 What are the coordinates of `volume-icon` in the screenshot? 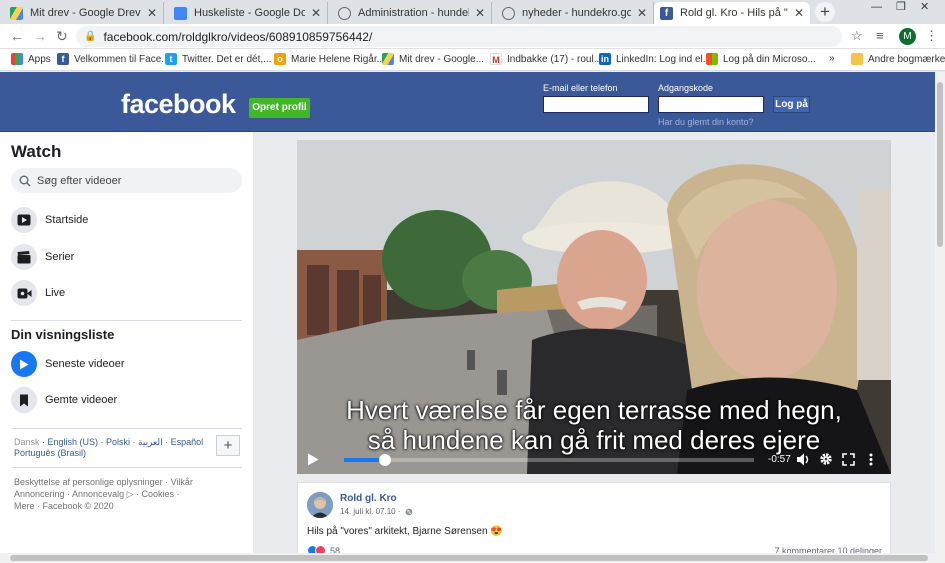 It's located at (804, 459).